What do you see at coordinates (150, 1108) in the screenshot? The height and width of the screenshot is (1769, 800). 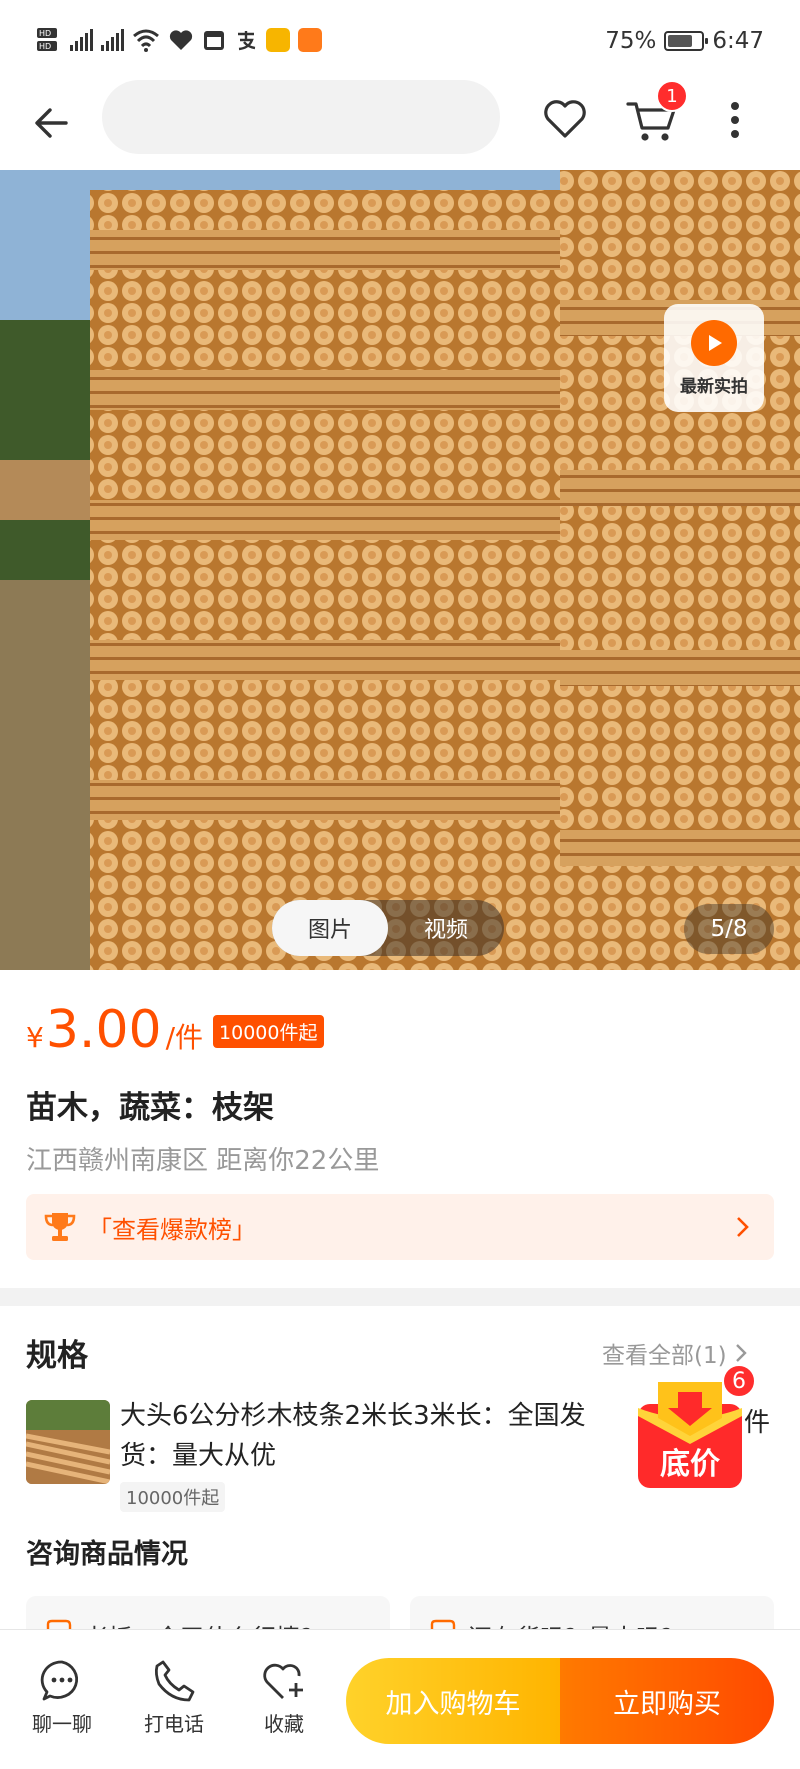 I see `product-title: 苗木，蔬菜：枝架` at bounding box center [150, 1108].